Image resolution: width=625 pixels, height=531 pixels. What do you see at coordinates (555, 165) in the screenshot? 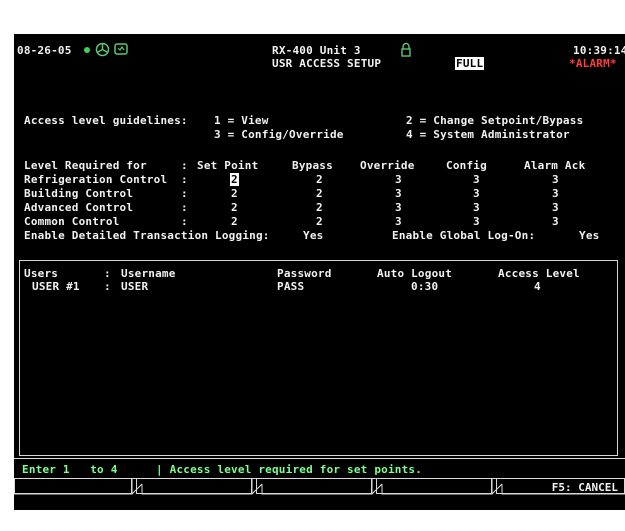
I see `col-alarm-ack: Alarm Ack` at bounding box center [555, 165].